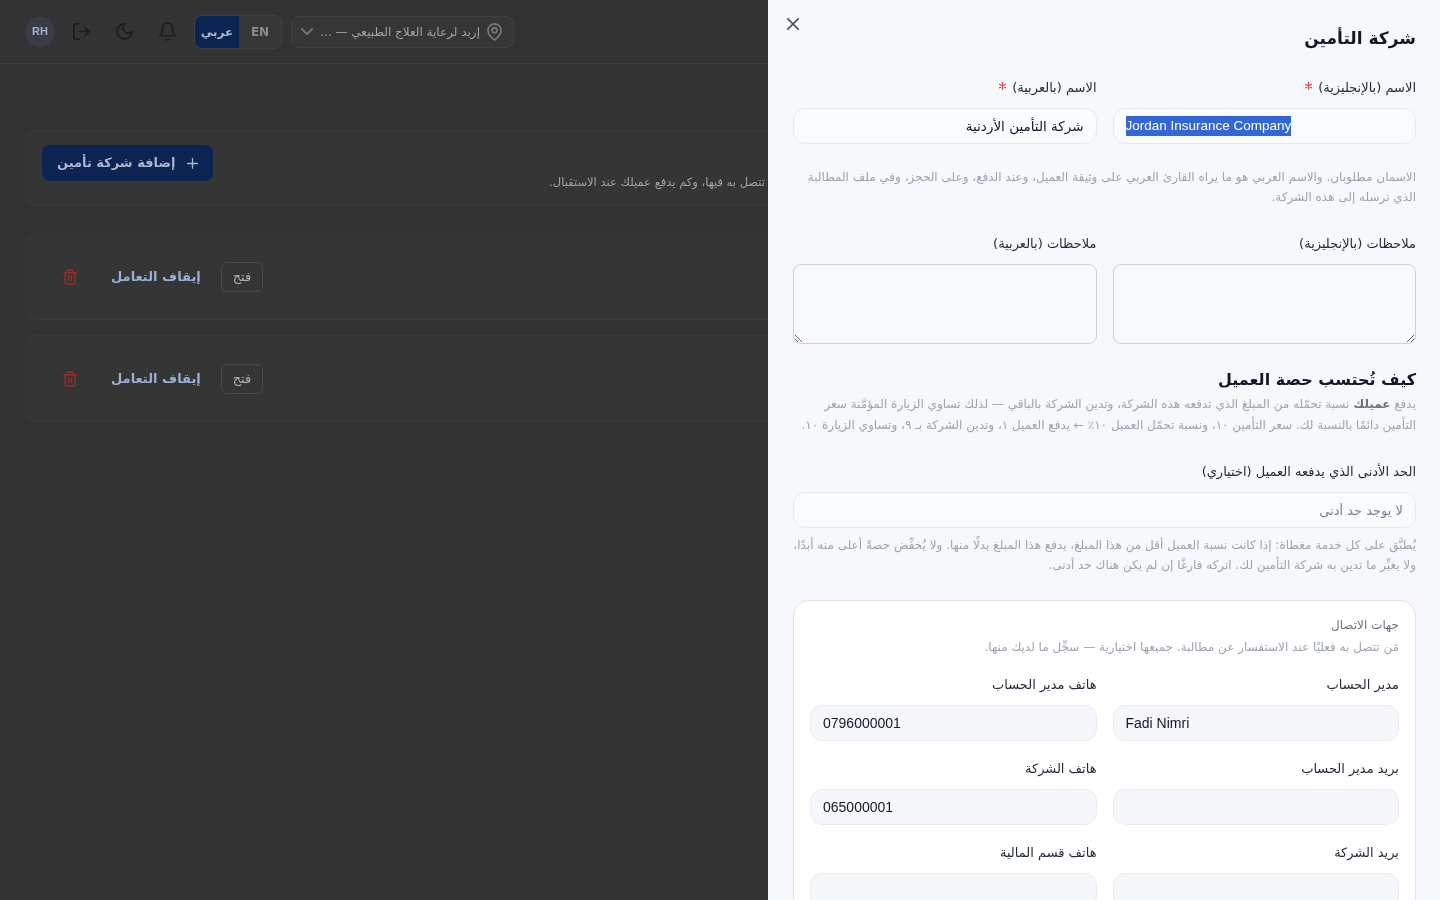 Image resolution: width=1440 pixels, height=900 pixels. I want to click on section-heading: كيف تُحتسب حصة العميل, so click(1316, 380).